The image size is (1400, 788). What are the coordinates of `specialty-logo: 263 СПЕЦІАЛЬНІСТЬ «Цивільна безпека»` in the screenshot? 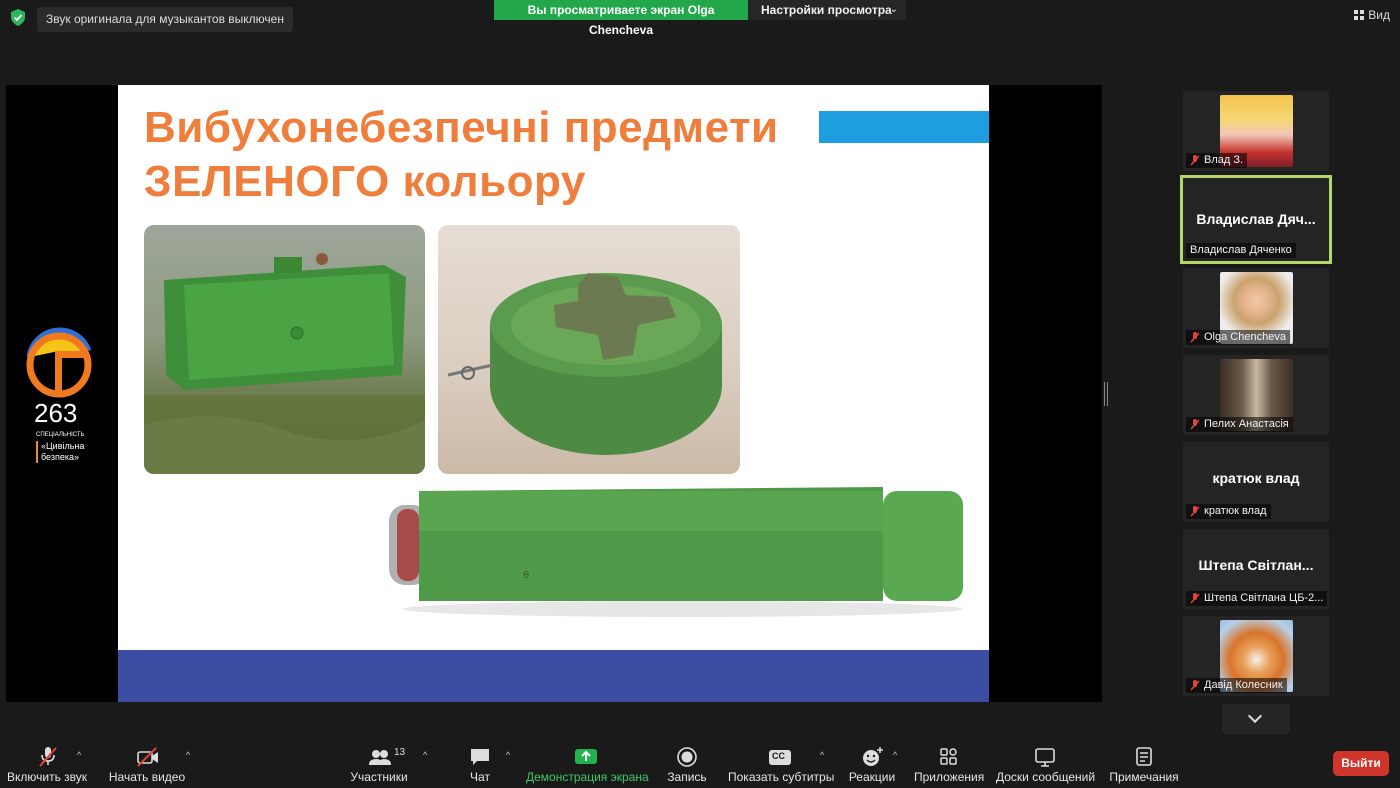 It's located at (62, 395).